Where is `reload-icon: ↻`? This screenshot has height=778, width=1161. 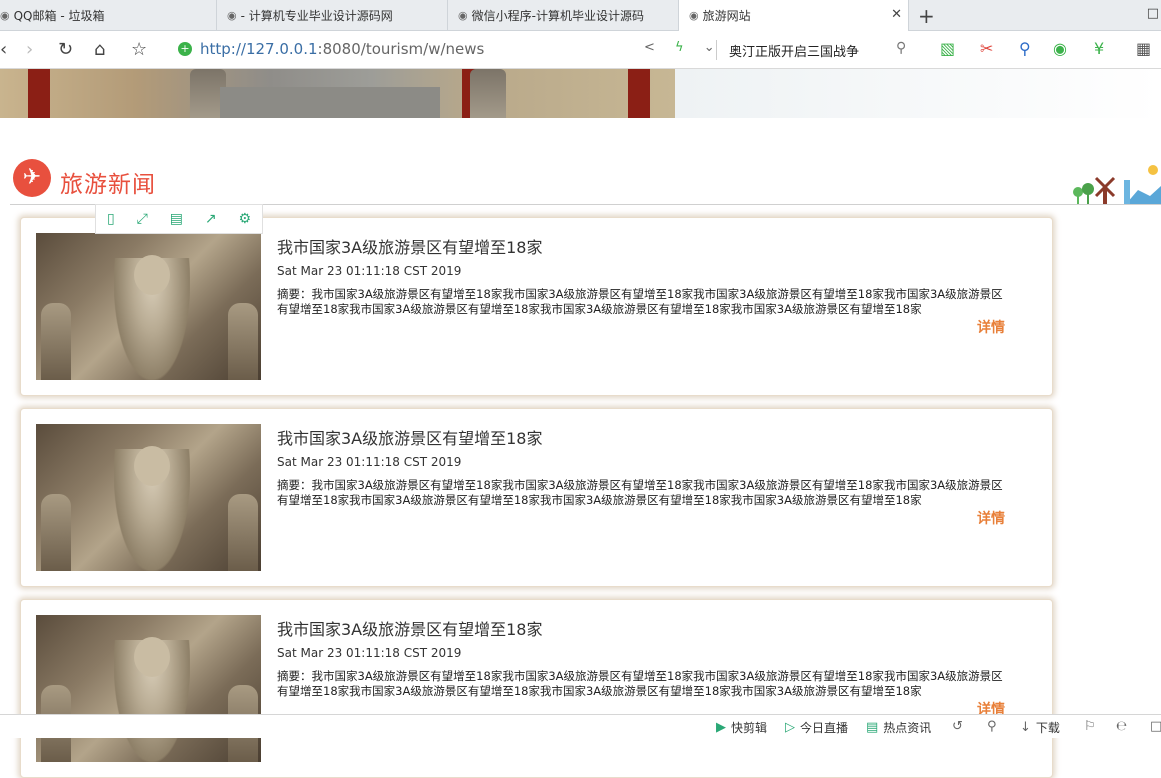
reload-icon: ↻ is located at coordinates (65, 49).